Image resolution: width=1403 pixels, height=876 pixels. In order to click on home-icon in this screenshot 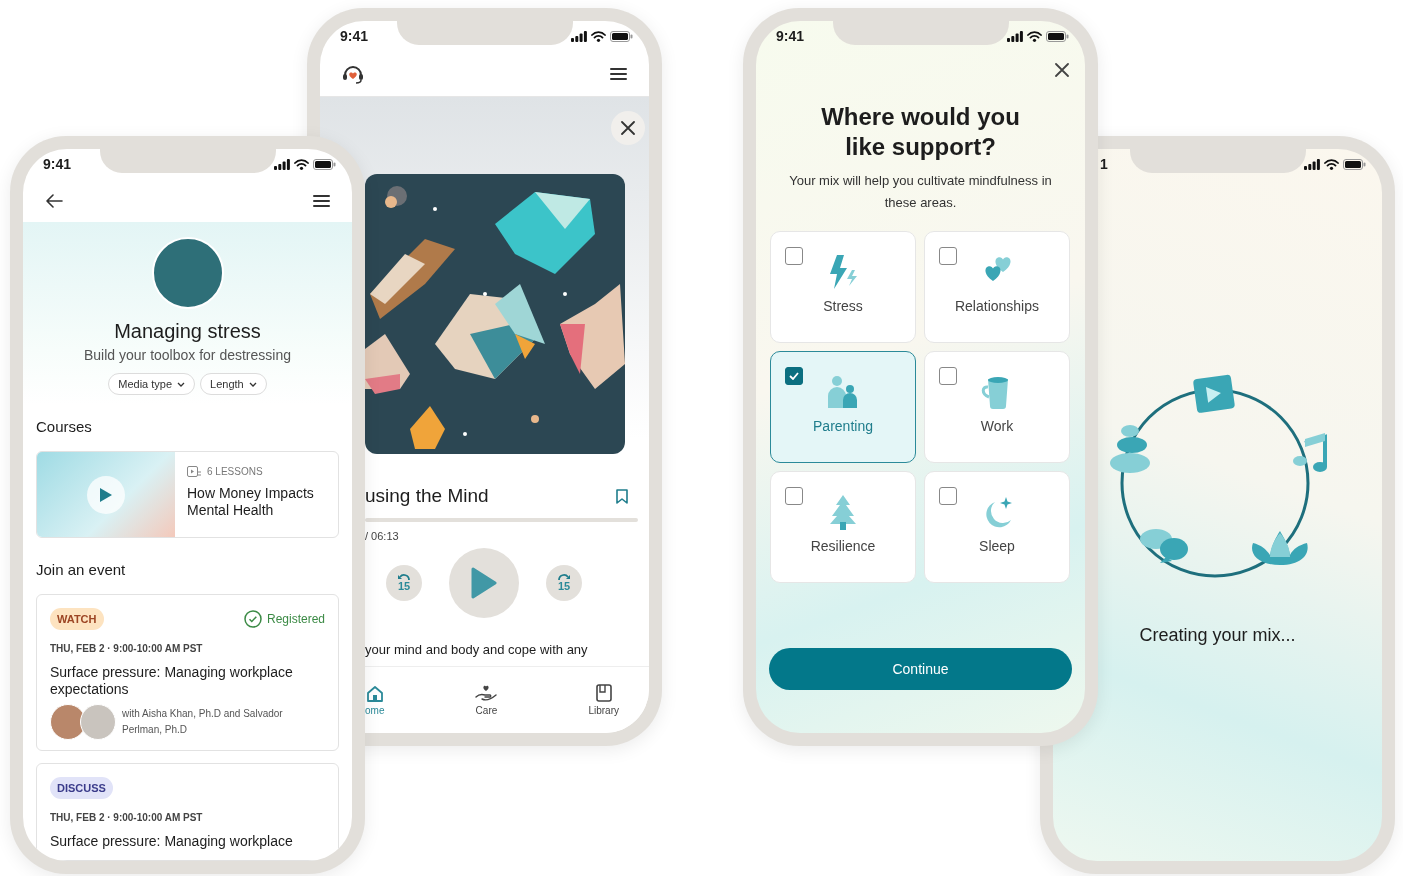, I will do `click(374, 693)`.